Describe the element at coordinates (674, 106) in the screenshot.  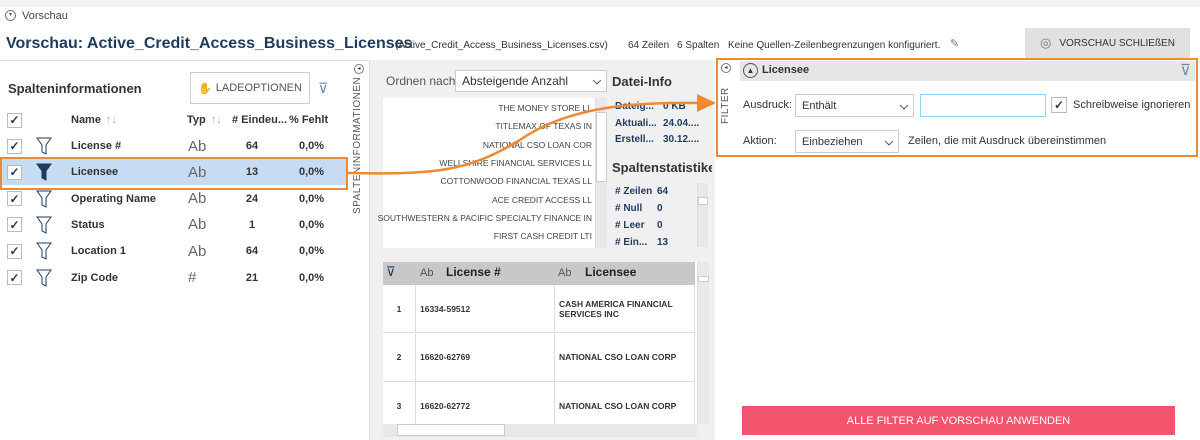
I see `file-info-value: 0 KB` at that location.